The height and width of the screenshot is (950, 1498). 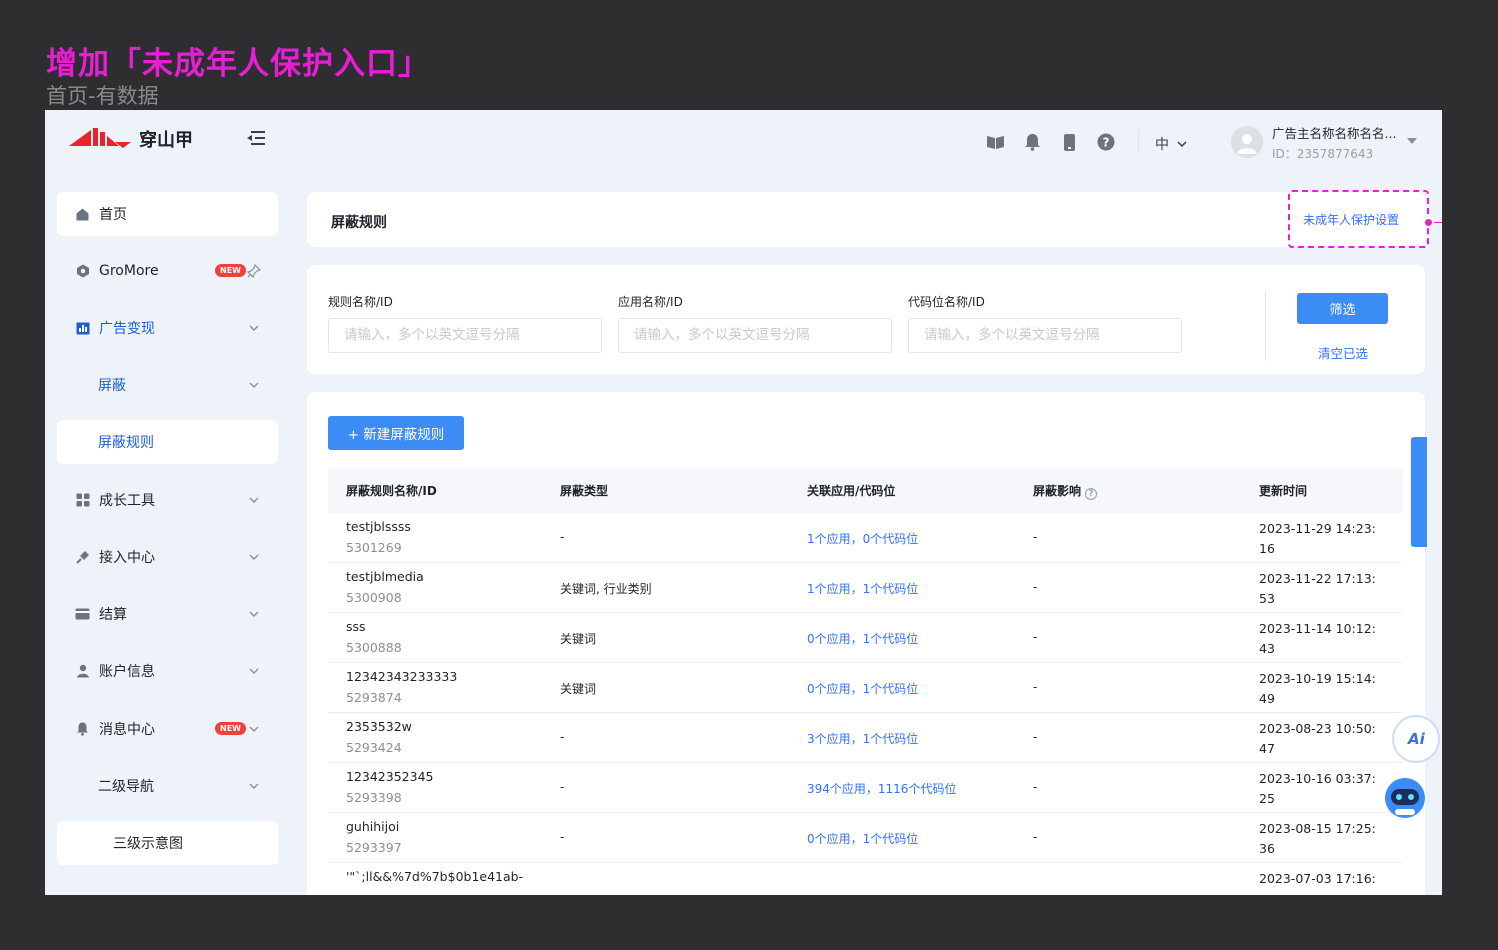 I want to click on sidebar-item-message-center: 消息中心 NEW, so click(x=167, y=729).